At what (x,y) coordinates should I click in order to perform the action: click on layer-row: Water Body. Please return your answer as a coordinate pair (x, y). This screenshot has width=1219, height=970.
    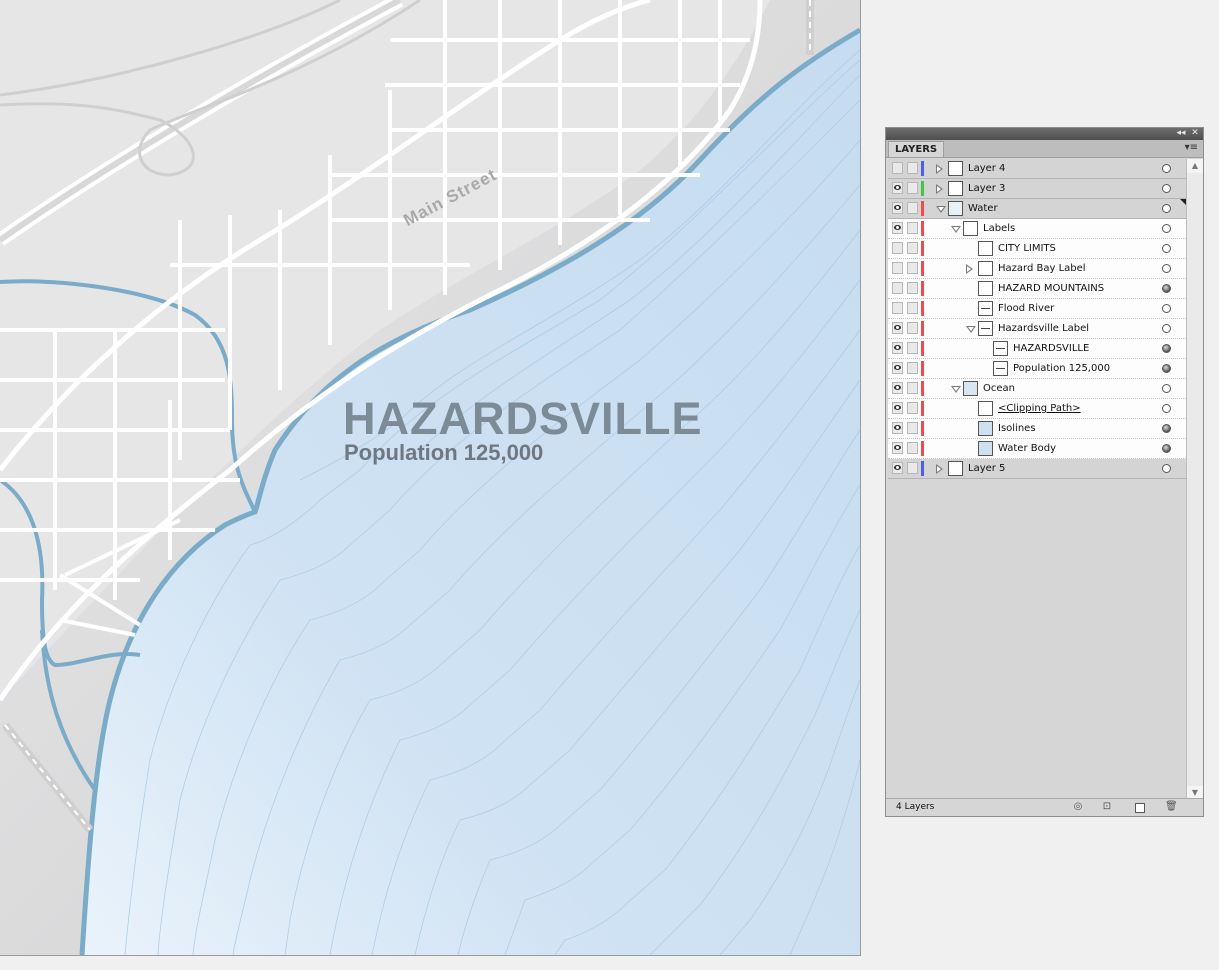
    Looking at the image, I should click on (1037, 449).